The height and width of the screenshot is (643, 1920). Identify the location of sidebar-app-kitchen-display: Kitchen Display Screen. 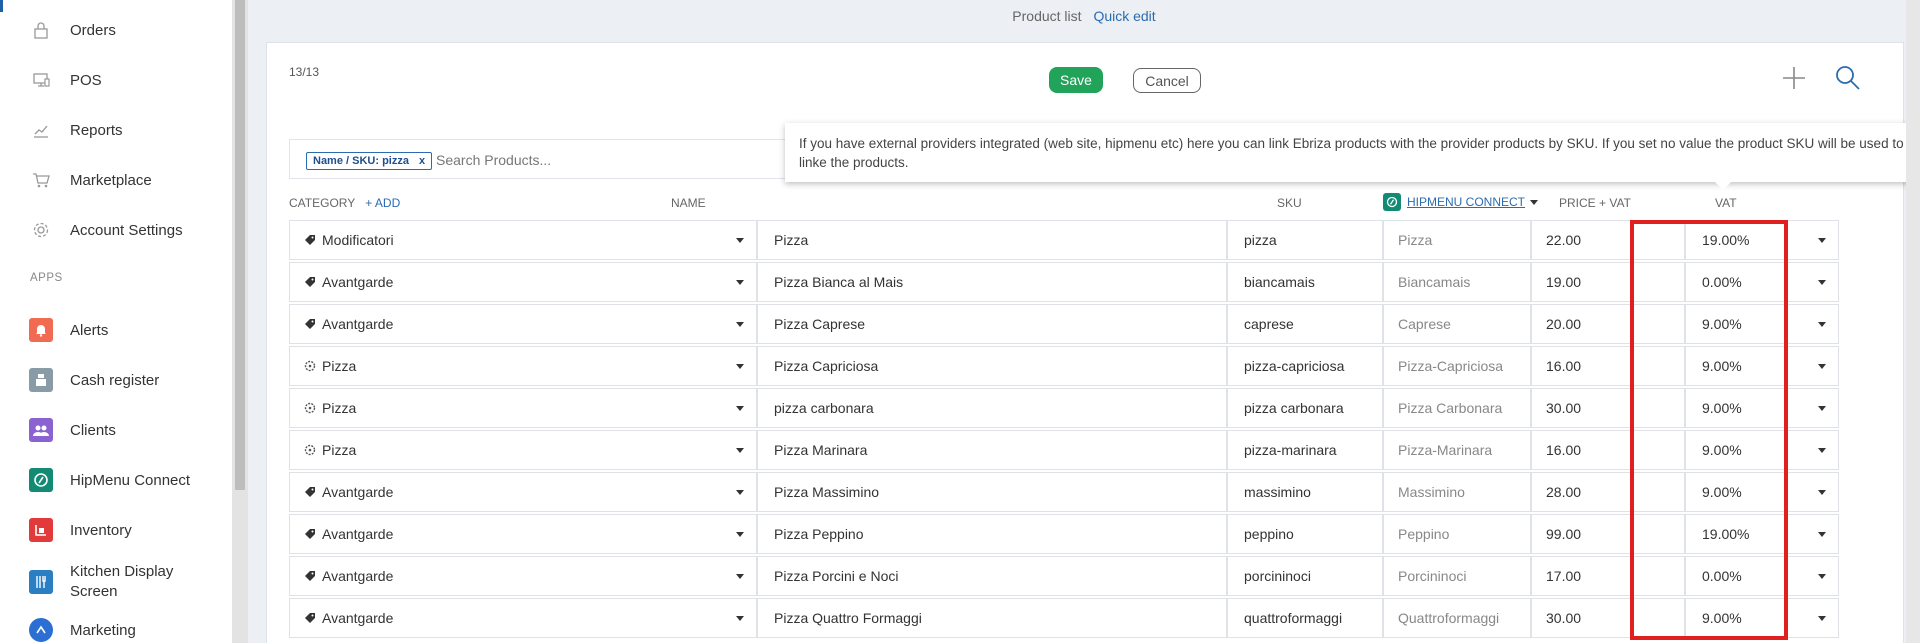
(104, 582).